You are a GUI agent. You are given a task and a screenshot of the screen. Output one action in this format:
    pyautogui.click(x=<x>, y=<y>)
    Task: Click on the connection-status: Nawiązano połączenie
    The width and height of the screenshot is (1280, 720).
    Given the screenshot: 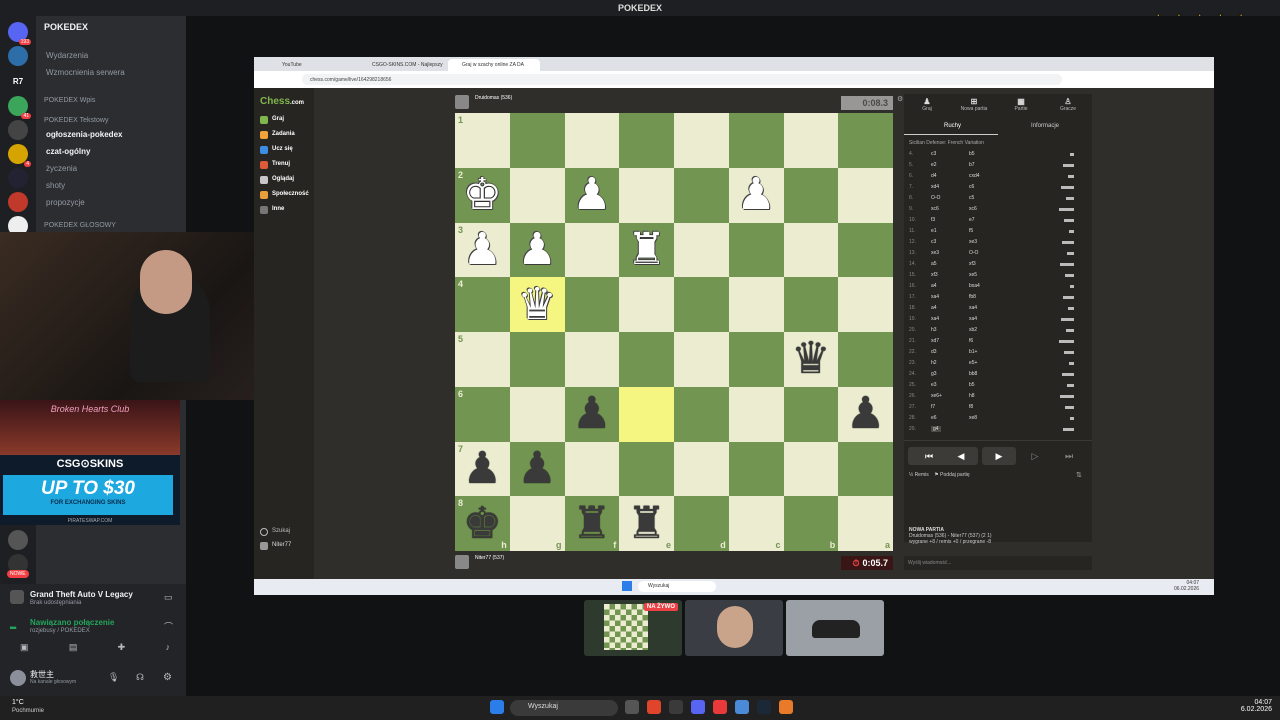 What is the action you would take?
    pyautogui.click(x=72, y=622)
    